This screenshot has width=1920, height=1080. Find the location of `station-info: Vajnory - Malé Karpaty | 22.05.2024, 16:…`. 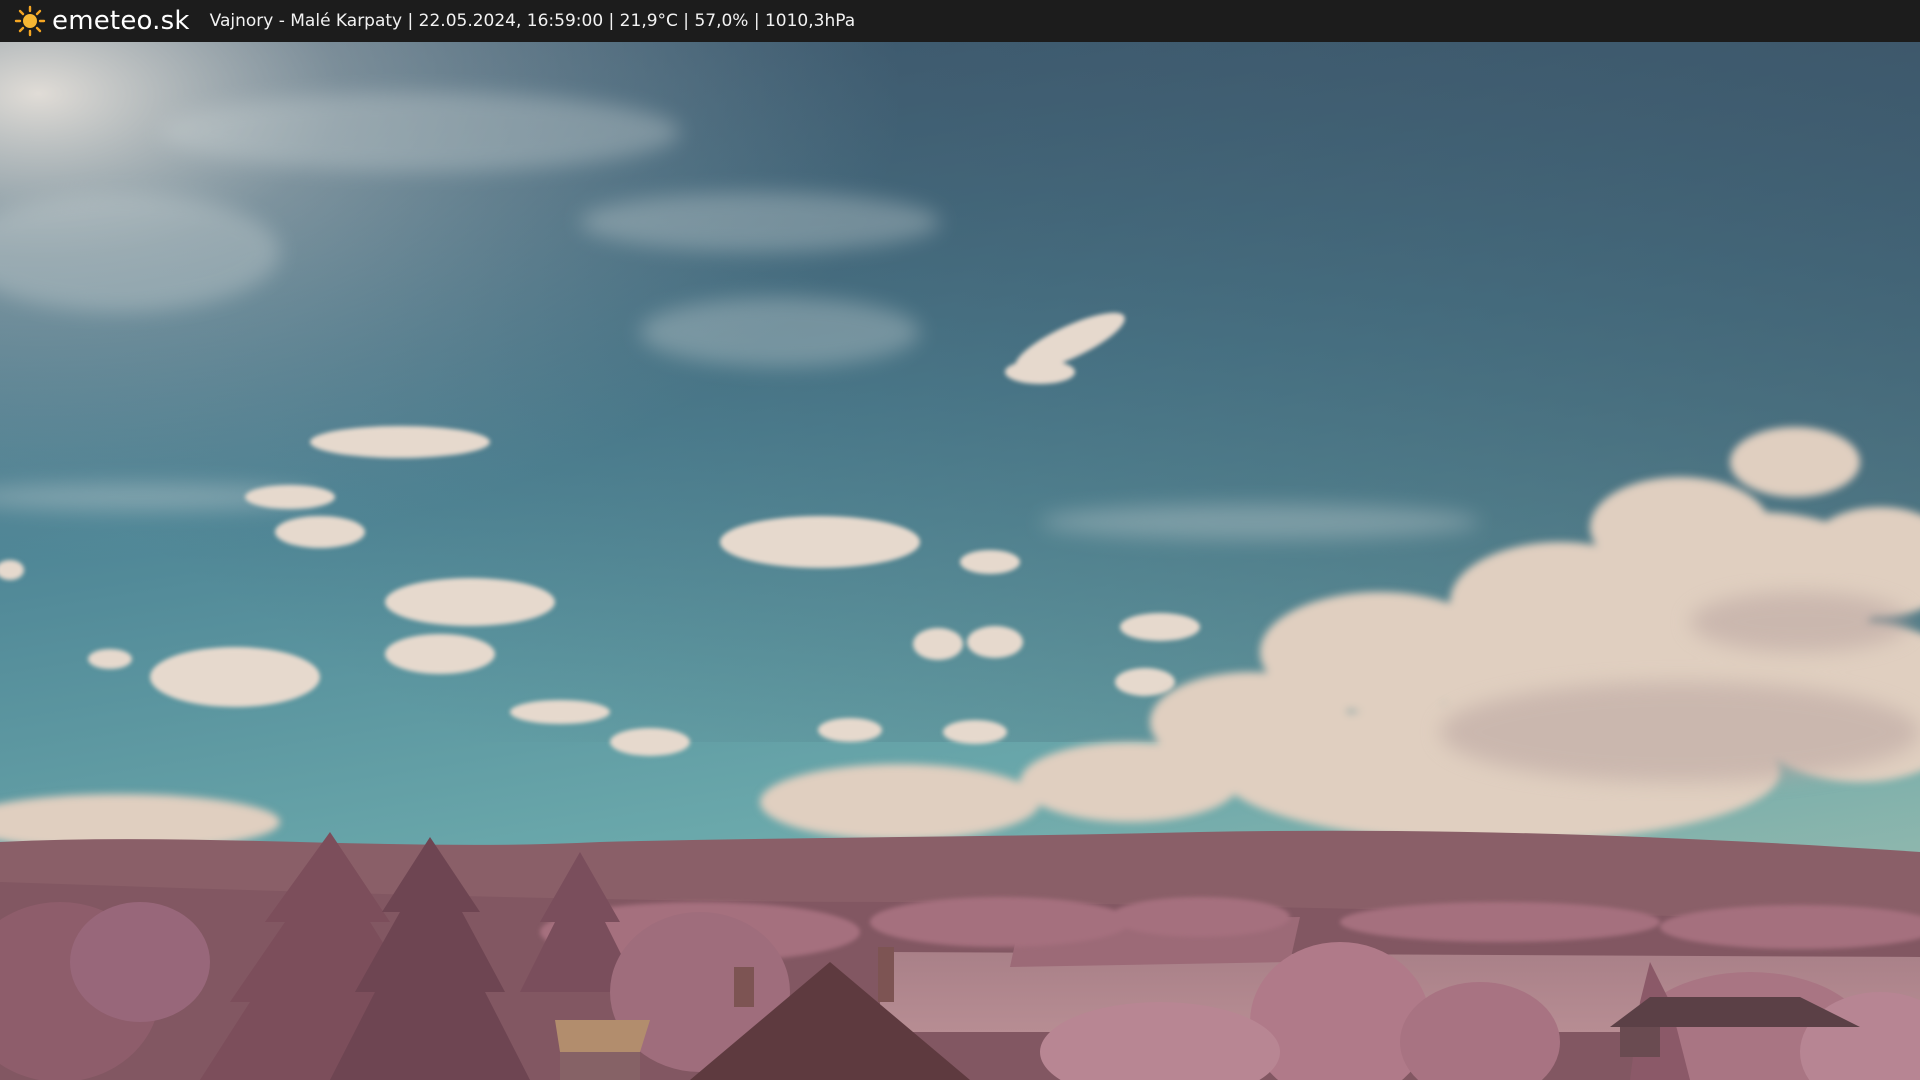

station-info: Vajnory - Malé Karpaty | 22.05.2024, 16:… is located at coordinates (532, 21).